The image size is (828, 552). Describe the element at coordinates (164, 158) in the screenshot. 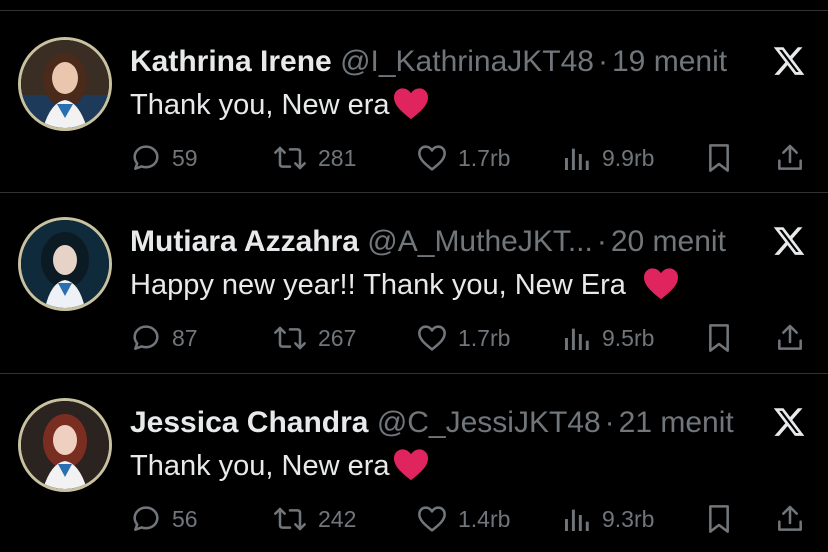

I see `reply-button: 59` at that location.